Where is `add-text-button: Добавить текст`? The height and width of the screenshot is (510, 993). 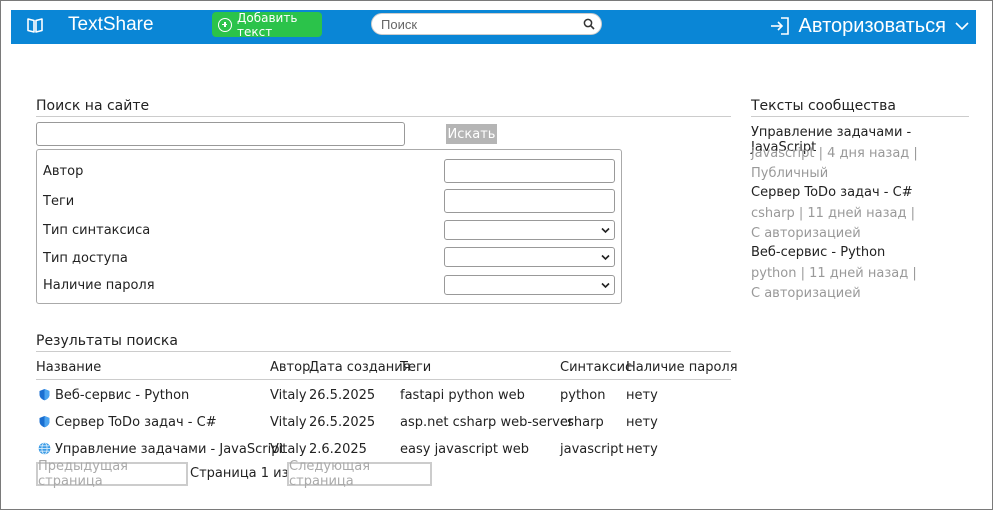
add-text-button: Добавить текст is located at coordinates (267, 24).